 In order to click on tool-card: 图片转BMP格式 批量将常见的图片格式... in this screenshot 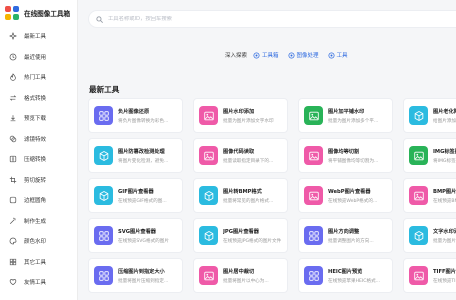, I will do `click(240, 195)`.